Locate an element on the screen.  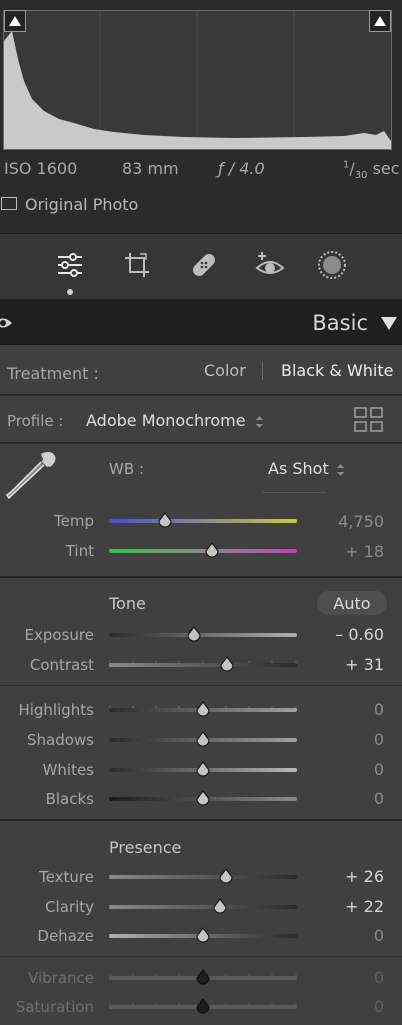
vibrance-value: 0 is located at coordinates (378, 977).